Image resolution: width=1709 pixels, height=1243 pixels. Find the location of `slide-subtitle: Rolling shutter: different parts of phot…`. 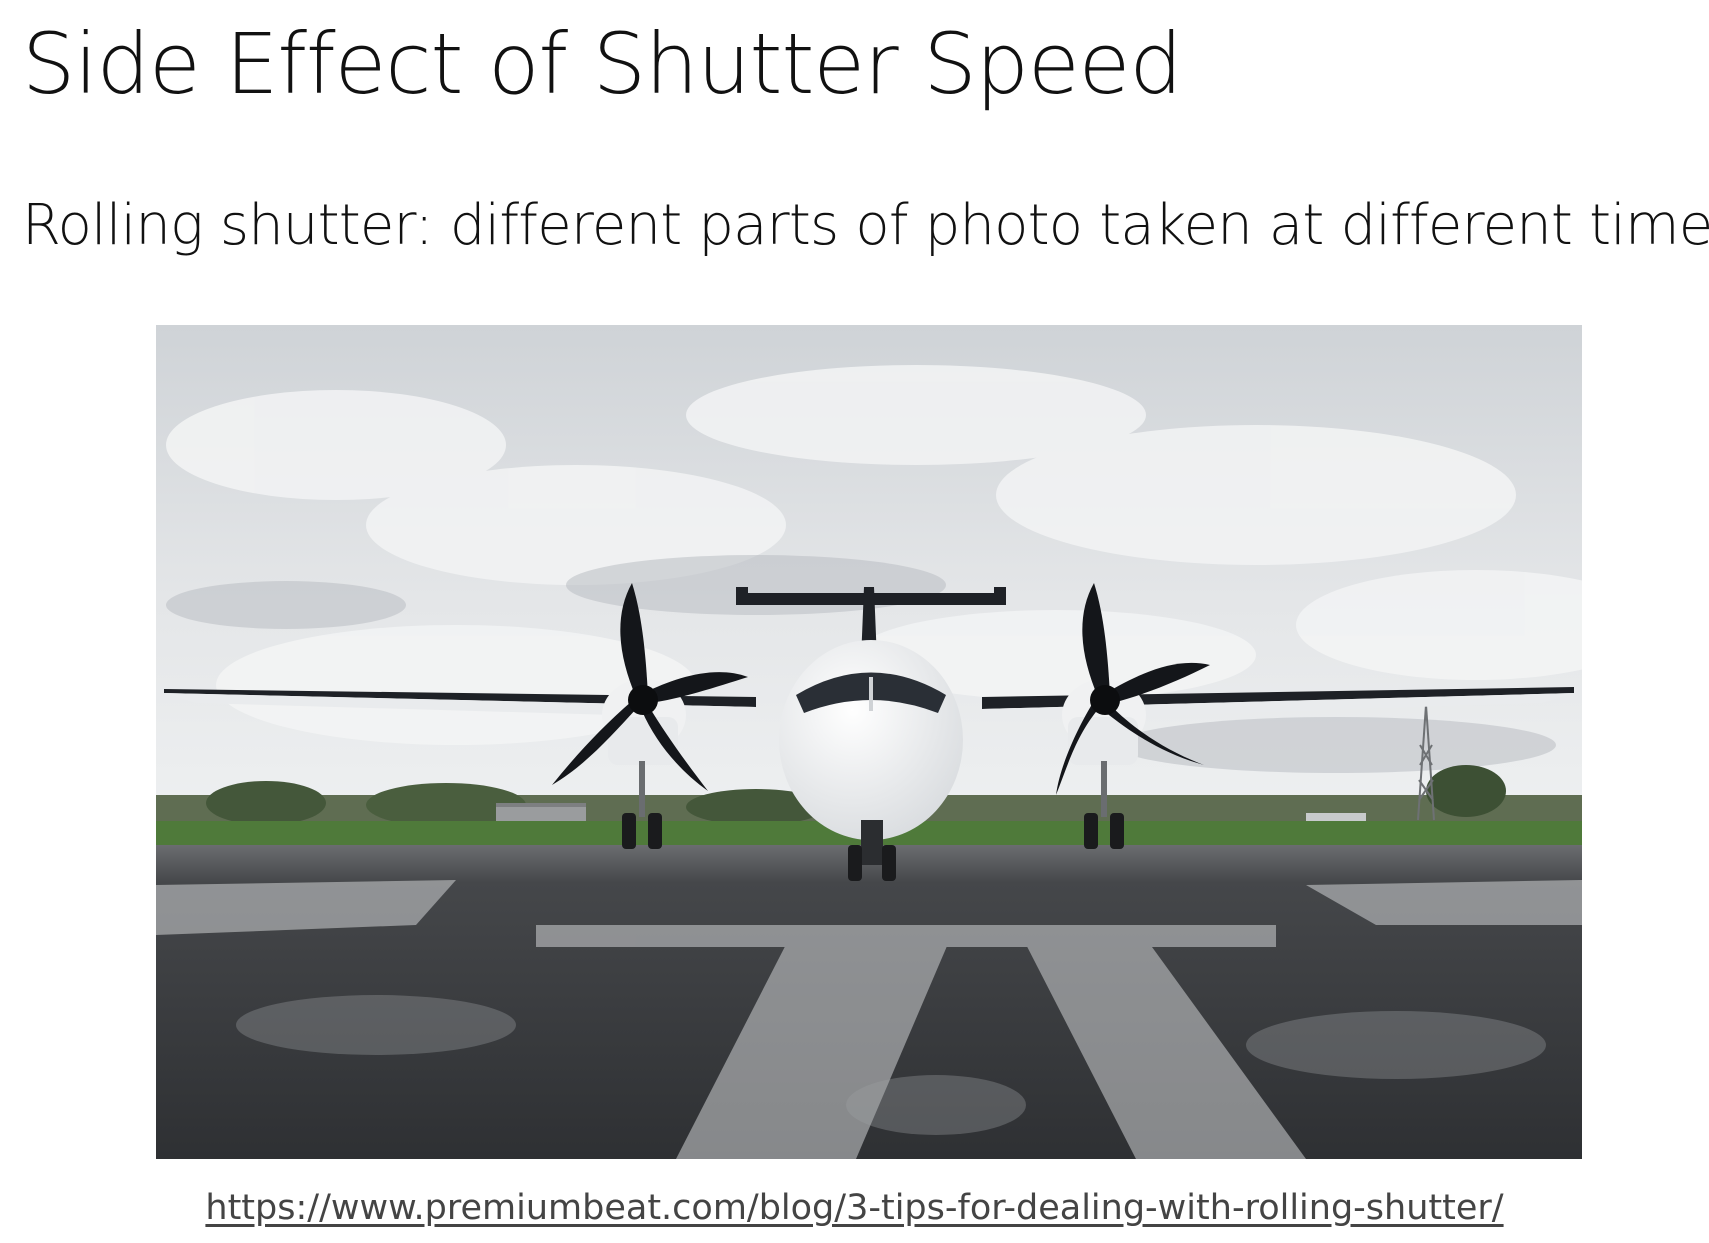

slide-subtitle: Rolling shutter: different parts of phot… is located at coordinates (865, 225).